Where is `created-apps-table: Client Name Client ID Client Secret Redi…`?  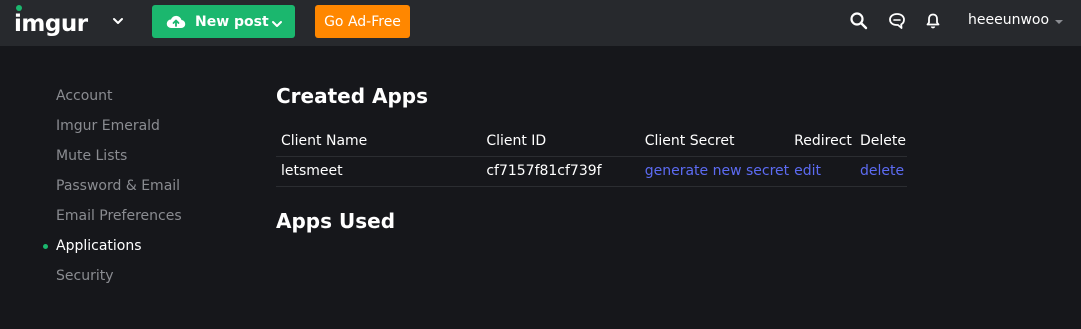
created-apps-table: Client Name Client ID Client Secret Redi… is located at coordinates (591, 156).